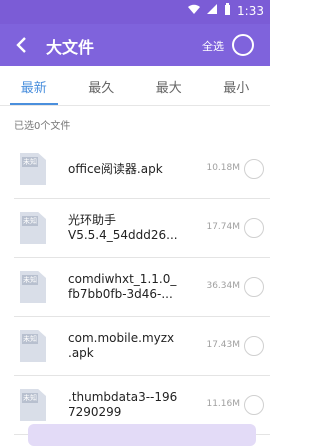 This screenshot has width=320, height=446. I want to click on file-name: .thumbdata3--196 7290299, so click(123, 404).